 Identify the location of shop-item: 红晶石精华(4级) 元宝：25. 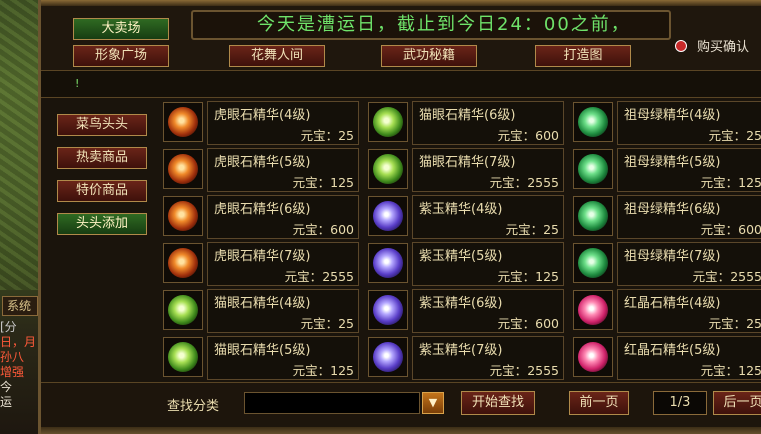
(667, 311).